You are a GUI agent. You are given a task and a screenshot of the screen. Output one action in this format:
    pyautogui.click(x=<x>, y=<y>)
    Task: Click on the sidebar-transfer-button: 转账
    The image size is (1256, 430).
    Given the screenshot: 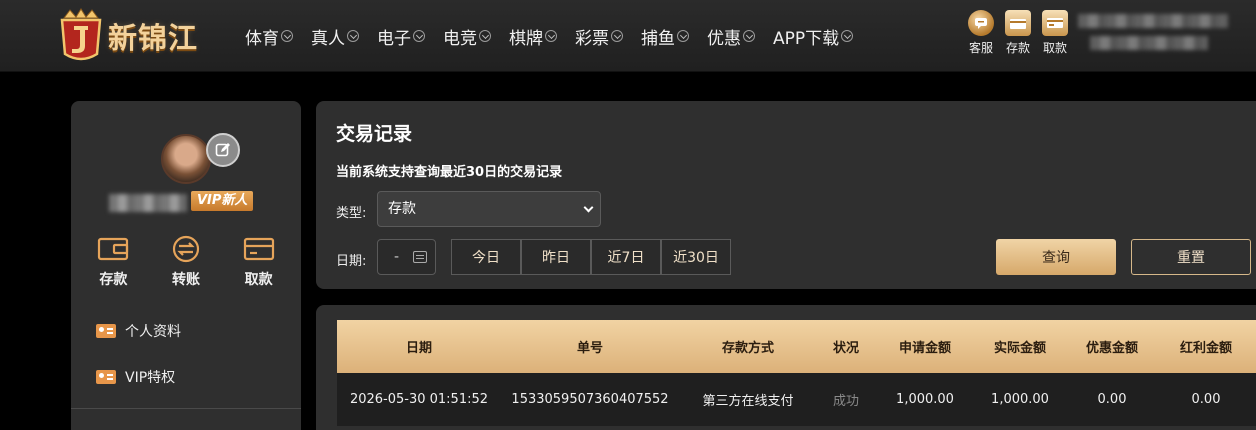 What is the action you would take?
    pyautogui.click(x=186, y=262)
    